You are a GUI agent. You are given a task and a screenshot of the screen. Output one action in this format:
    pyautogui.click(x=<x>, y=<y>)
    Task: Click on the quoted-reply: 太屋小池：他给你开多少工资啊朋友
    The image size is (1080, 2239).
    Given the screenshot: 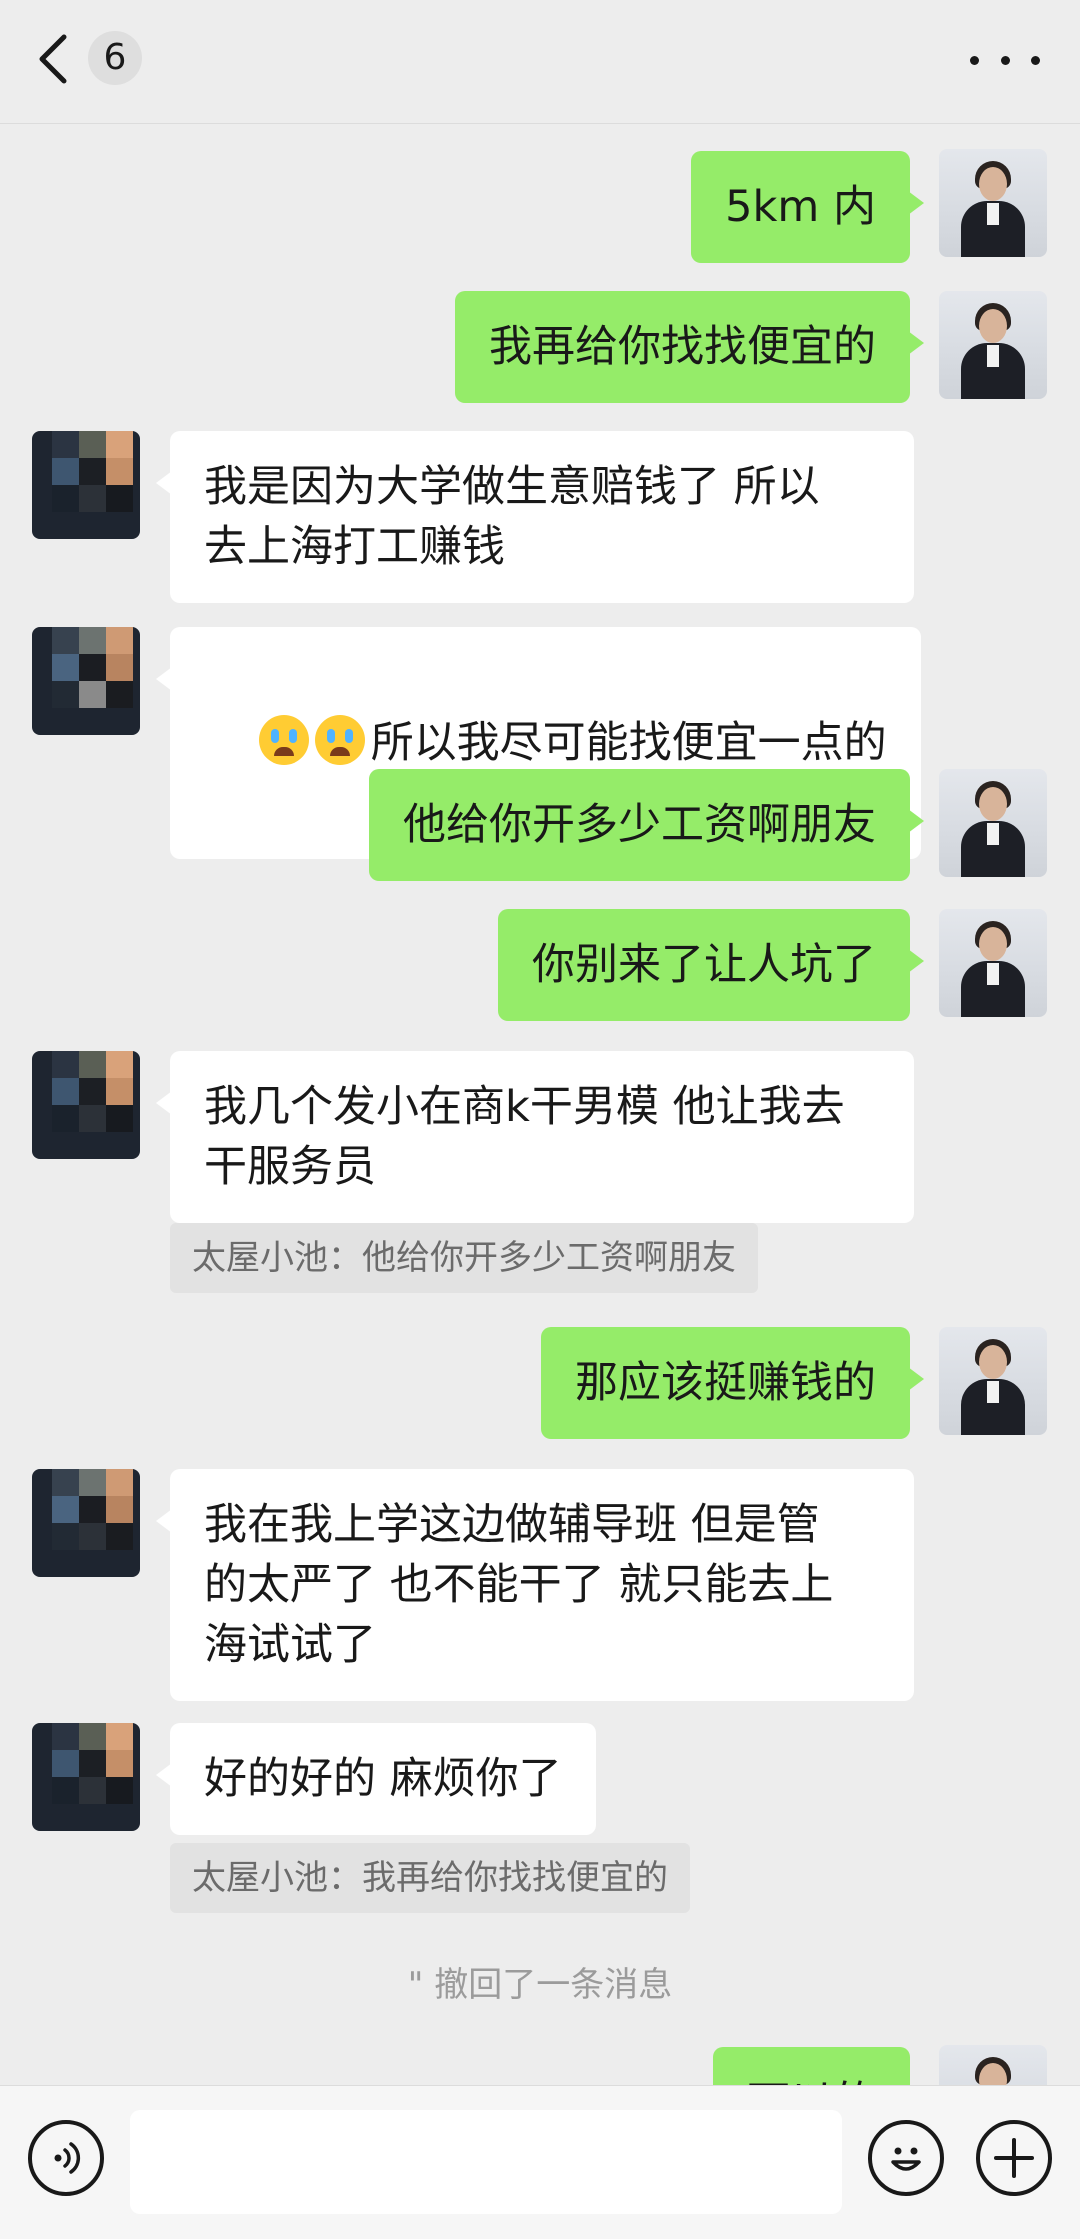 What is the action you would take?
    pyautogui.click(x=464, y=1258)
    